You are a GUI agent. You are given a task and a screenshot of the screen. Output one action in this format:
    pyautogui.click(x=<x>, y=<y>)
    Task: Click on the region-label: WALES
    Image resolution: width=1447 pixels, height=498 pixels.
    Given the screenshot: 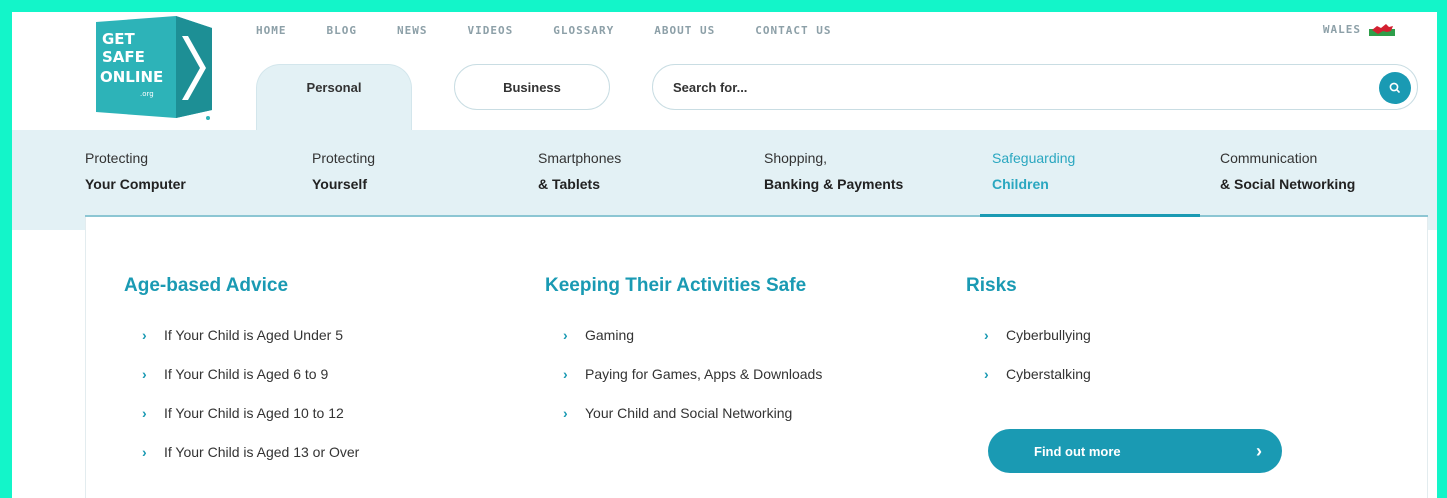 What is the action you would take?
    pyautogui.click(x=1341, y=29)
    